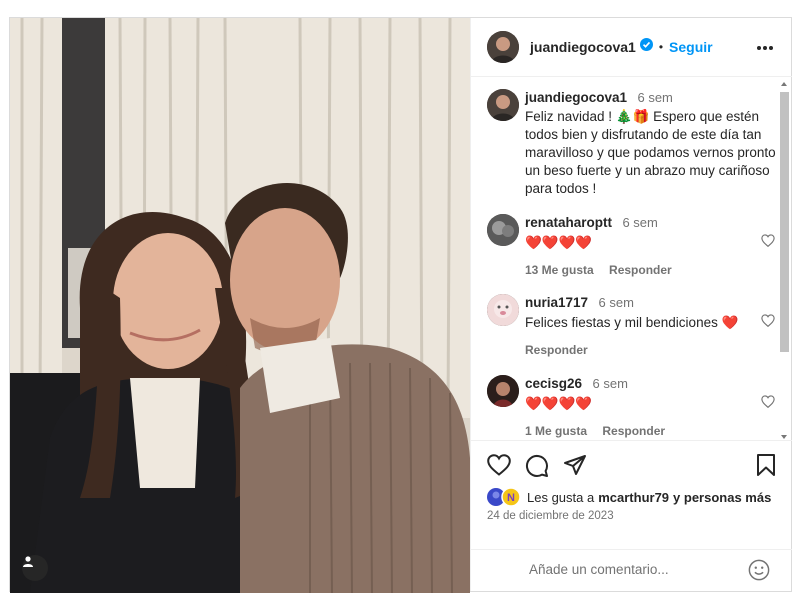 The width and height of the screenshot is (800, 611). Describe the element at coordinates (633, 497) in the screenshot. I see `liker-username: mcarthur79` at that location.